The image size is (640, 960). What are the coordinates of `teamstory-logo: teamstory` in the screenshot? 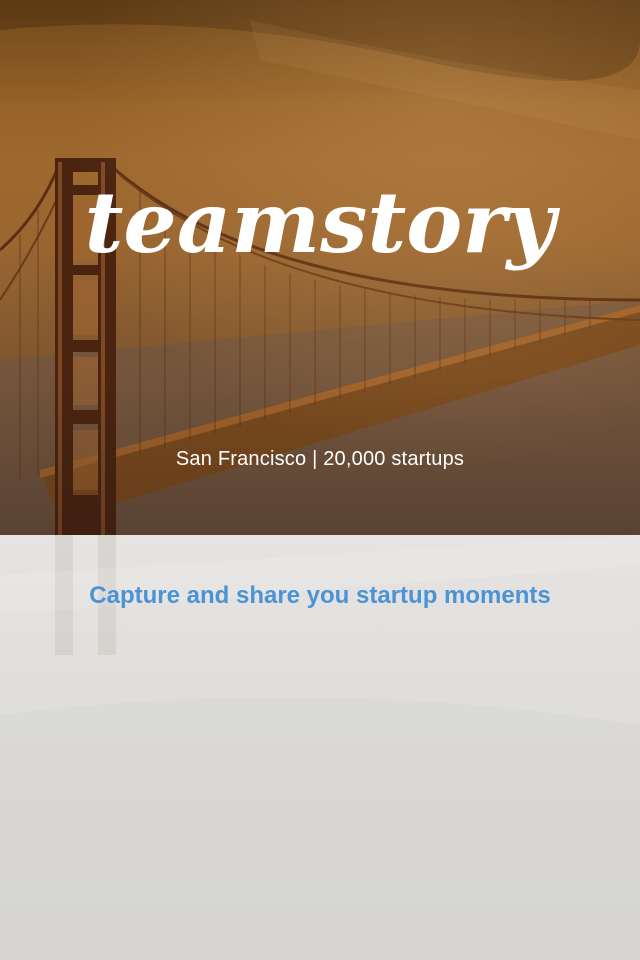 It's located at (323, 222).